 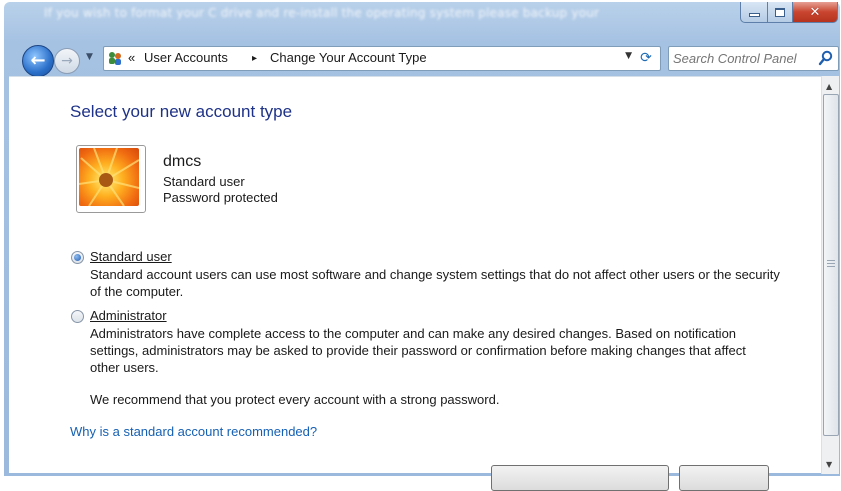 What do you see at coordinates (182, 161) in the screenshot?
I see `user-name: dmcs` at bounding box center [182, 161].